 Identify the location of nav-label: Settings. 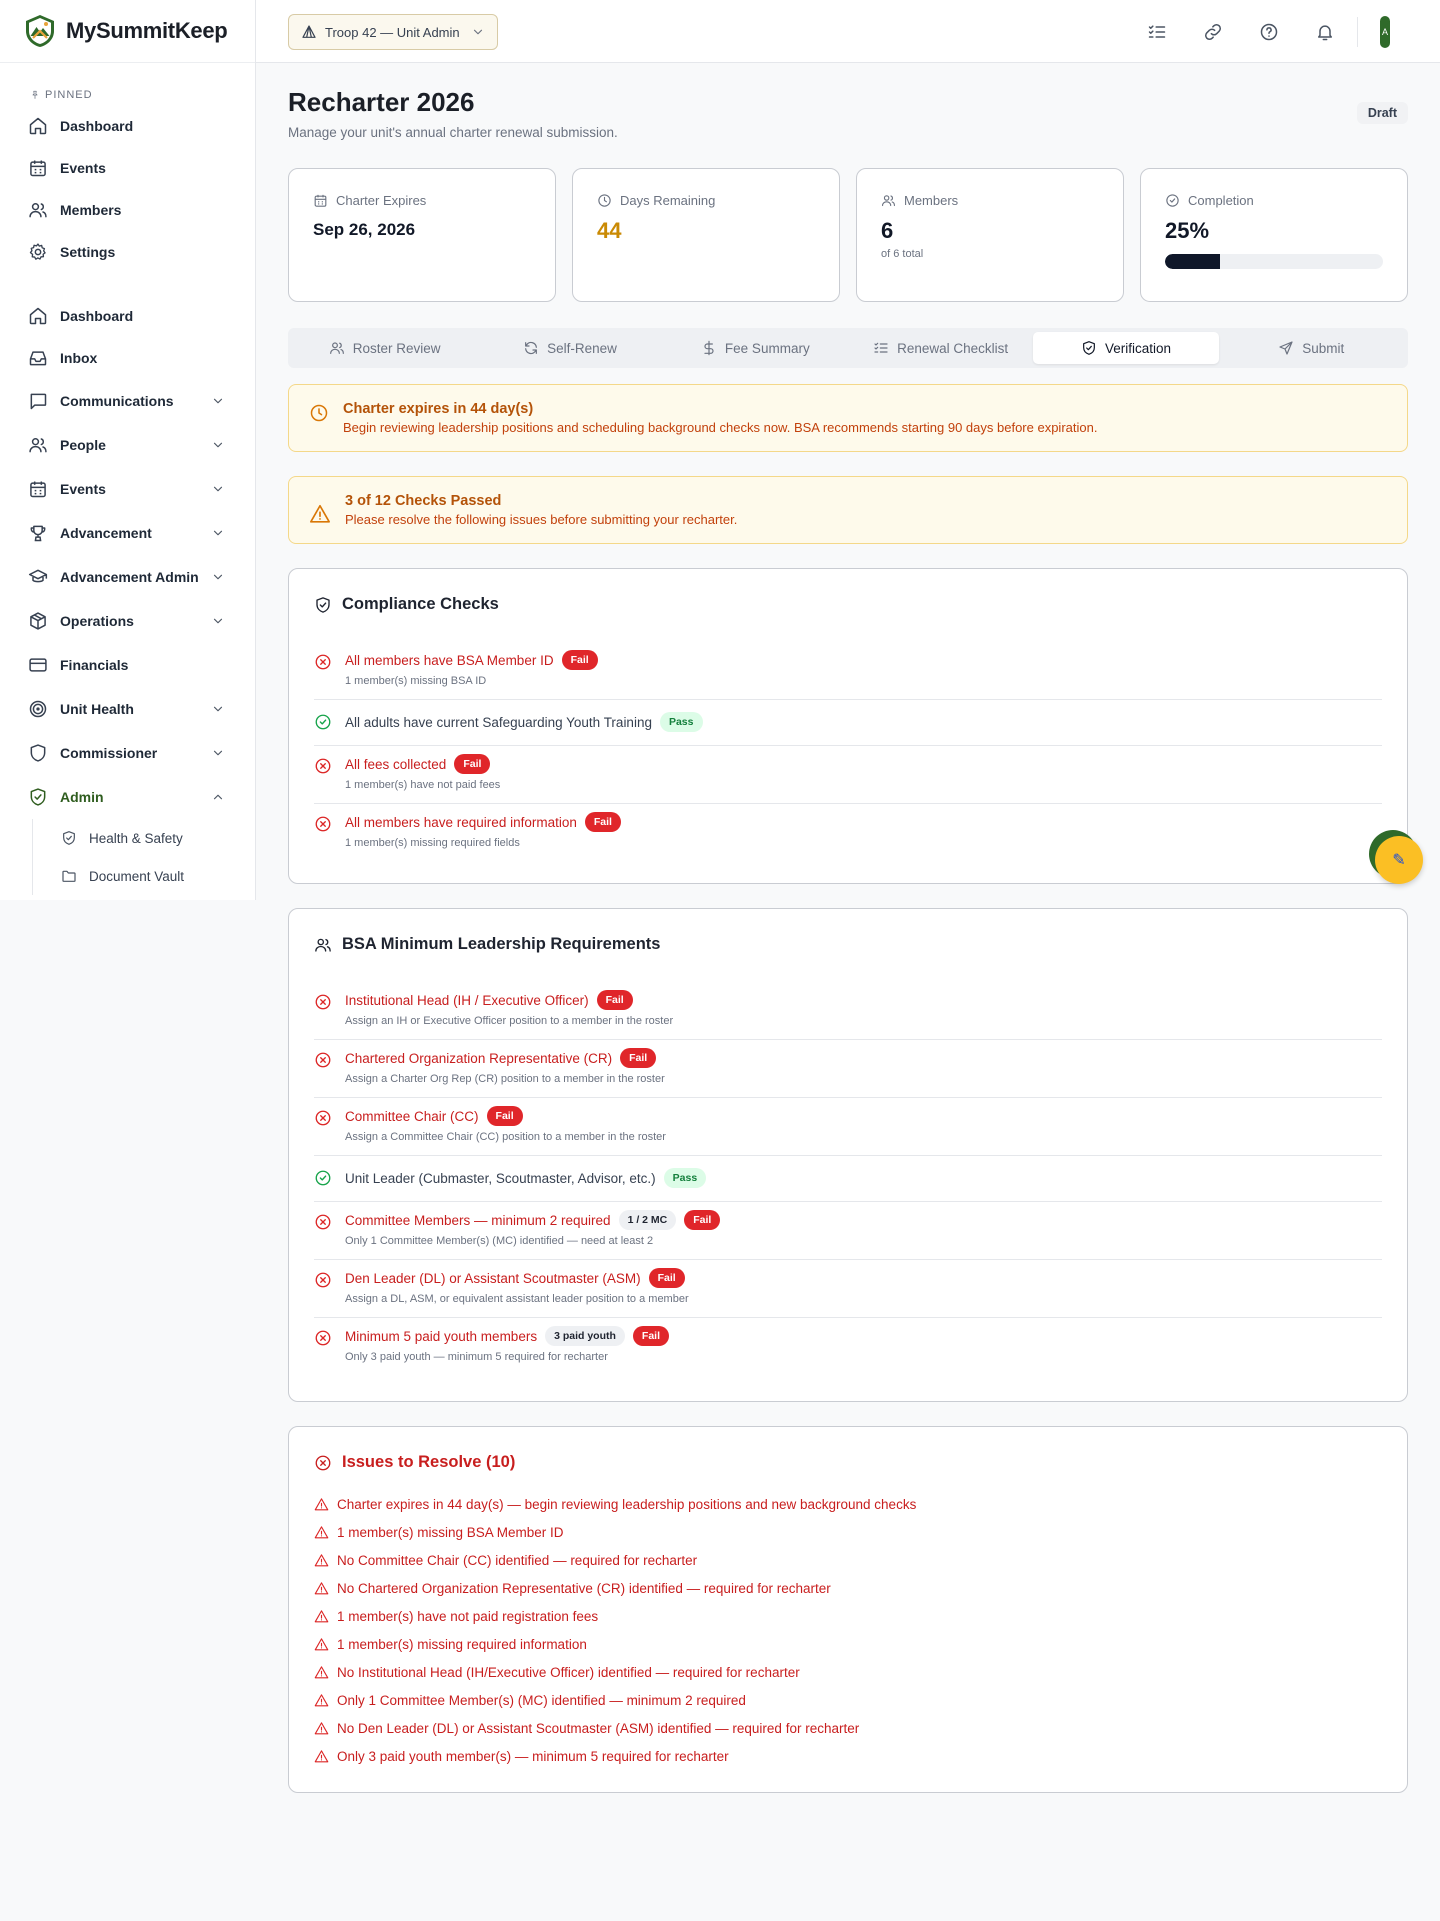
(88, 252).